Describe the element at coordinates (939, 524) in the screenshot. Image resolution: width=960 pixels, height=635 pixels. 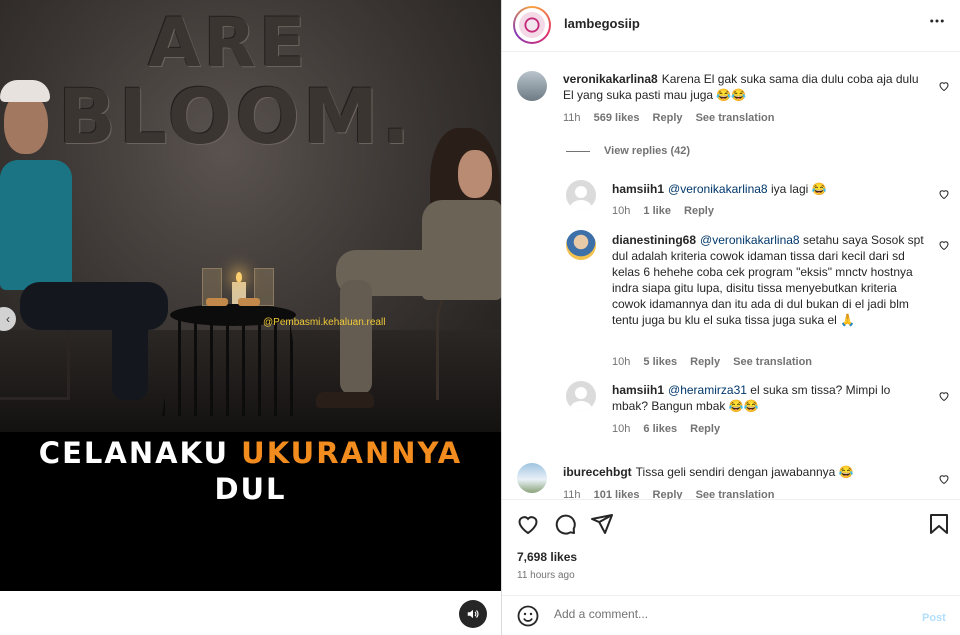
I see `bookmark-icon` at that location.